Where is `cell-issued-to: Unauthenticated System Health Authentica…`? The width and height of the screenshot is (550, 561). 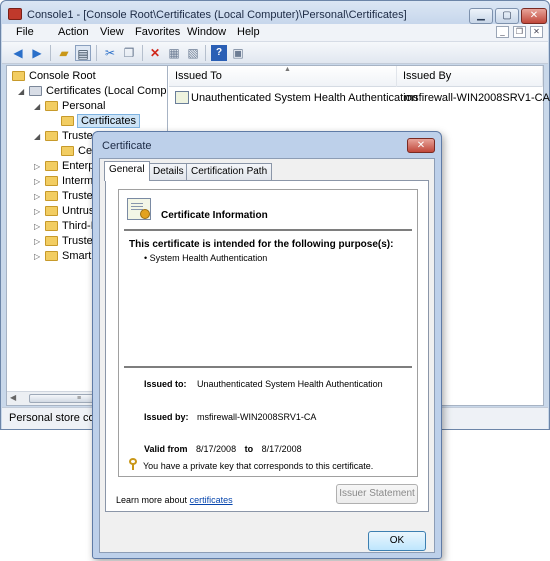
cell-issued-to: Unauthenticated System Health Authentica… is located at coordinates (304, 98).